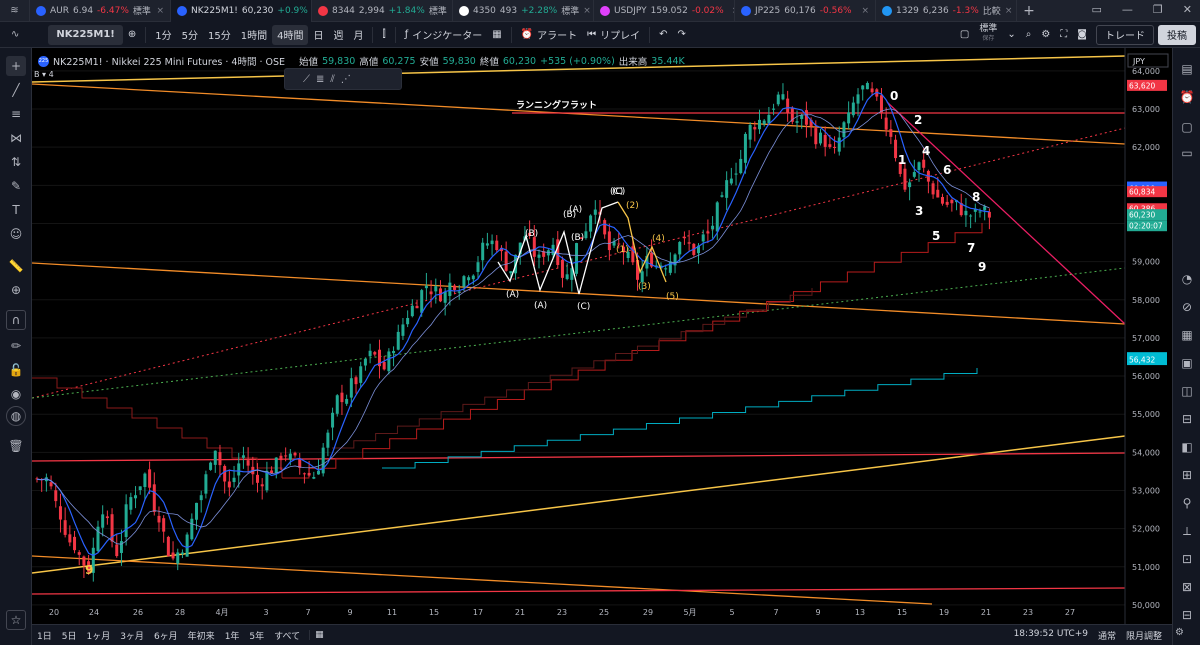  I want to click on pattern-icon: ⋈, so click(16, 138).